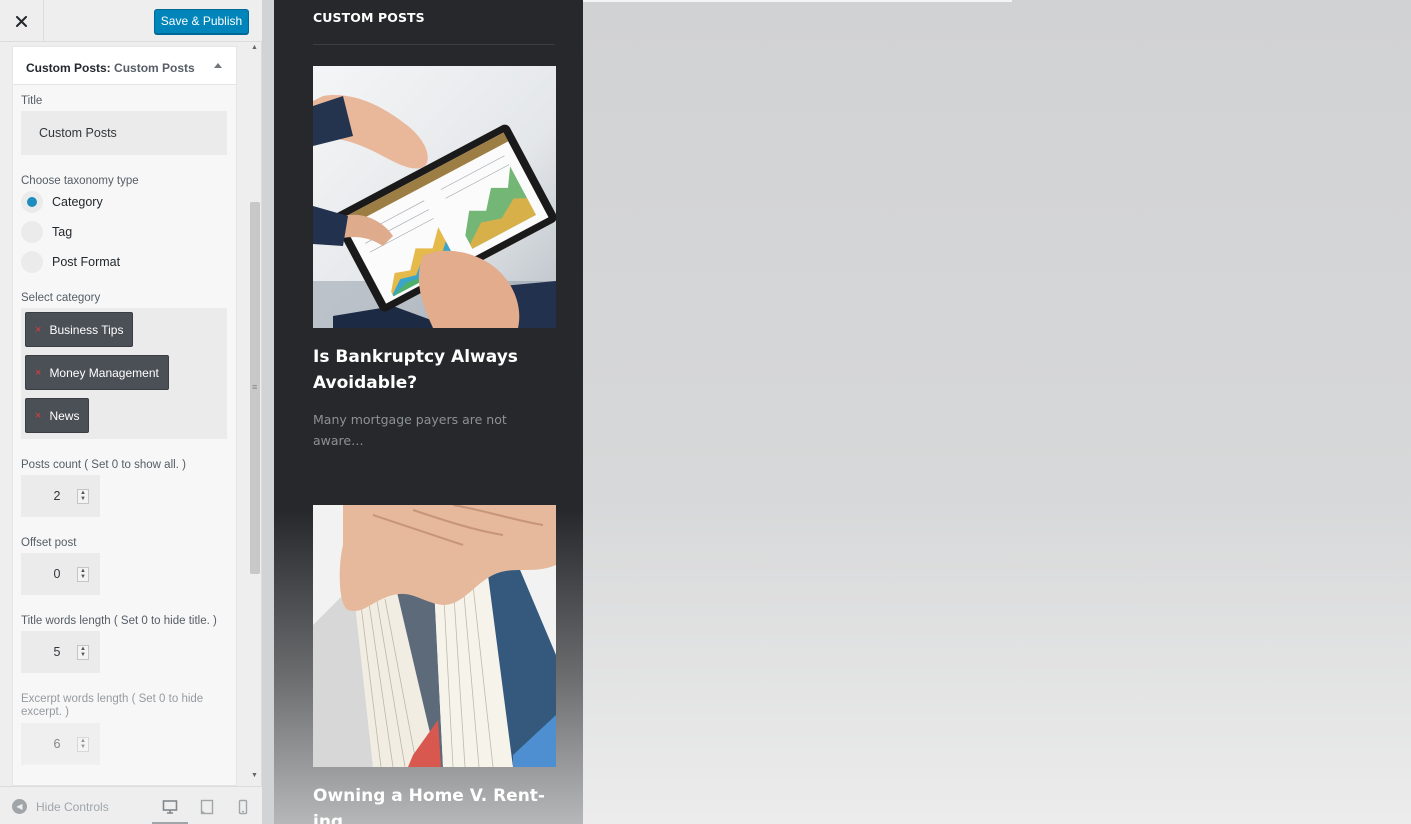 Image resolution: width=1411 pixels, height=824 pixels. Describe the element at coordinates (103, 465) in the screenshot. I see `posts-count-label: Posts count ( Set 0 to show all. )` at that location.